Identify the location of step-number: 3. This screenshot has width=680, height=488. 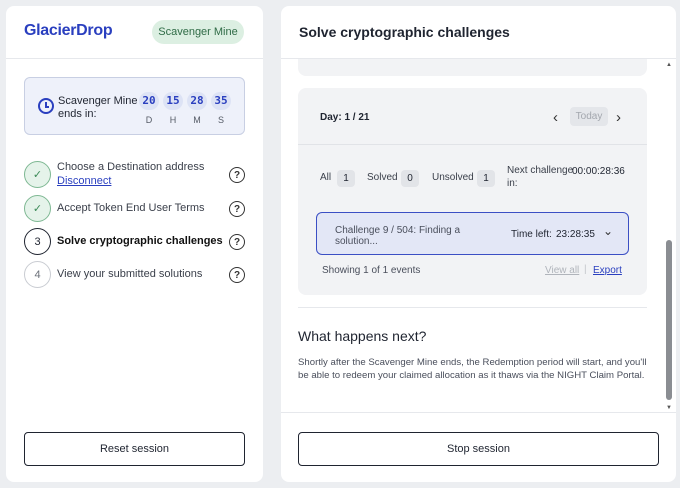
(37, 241).